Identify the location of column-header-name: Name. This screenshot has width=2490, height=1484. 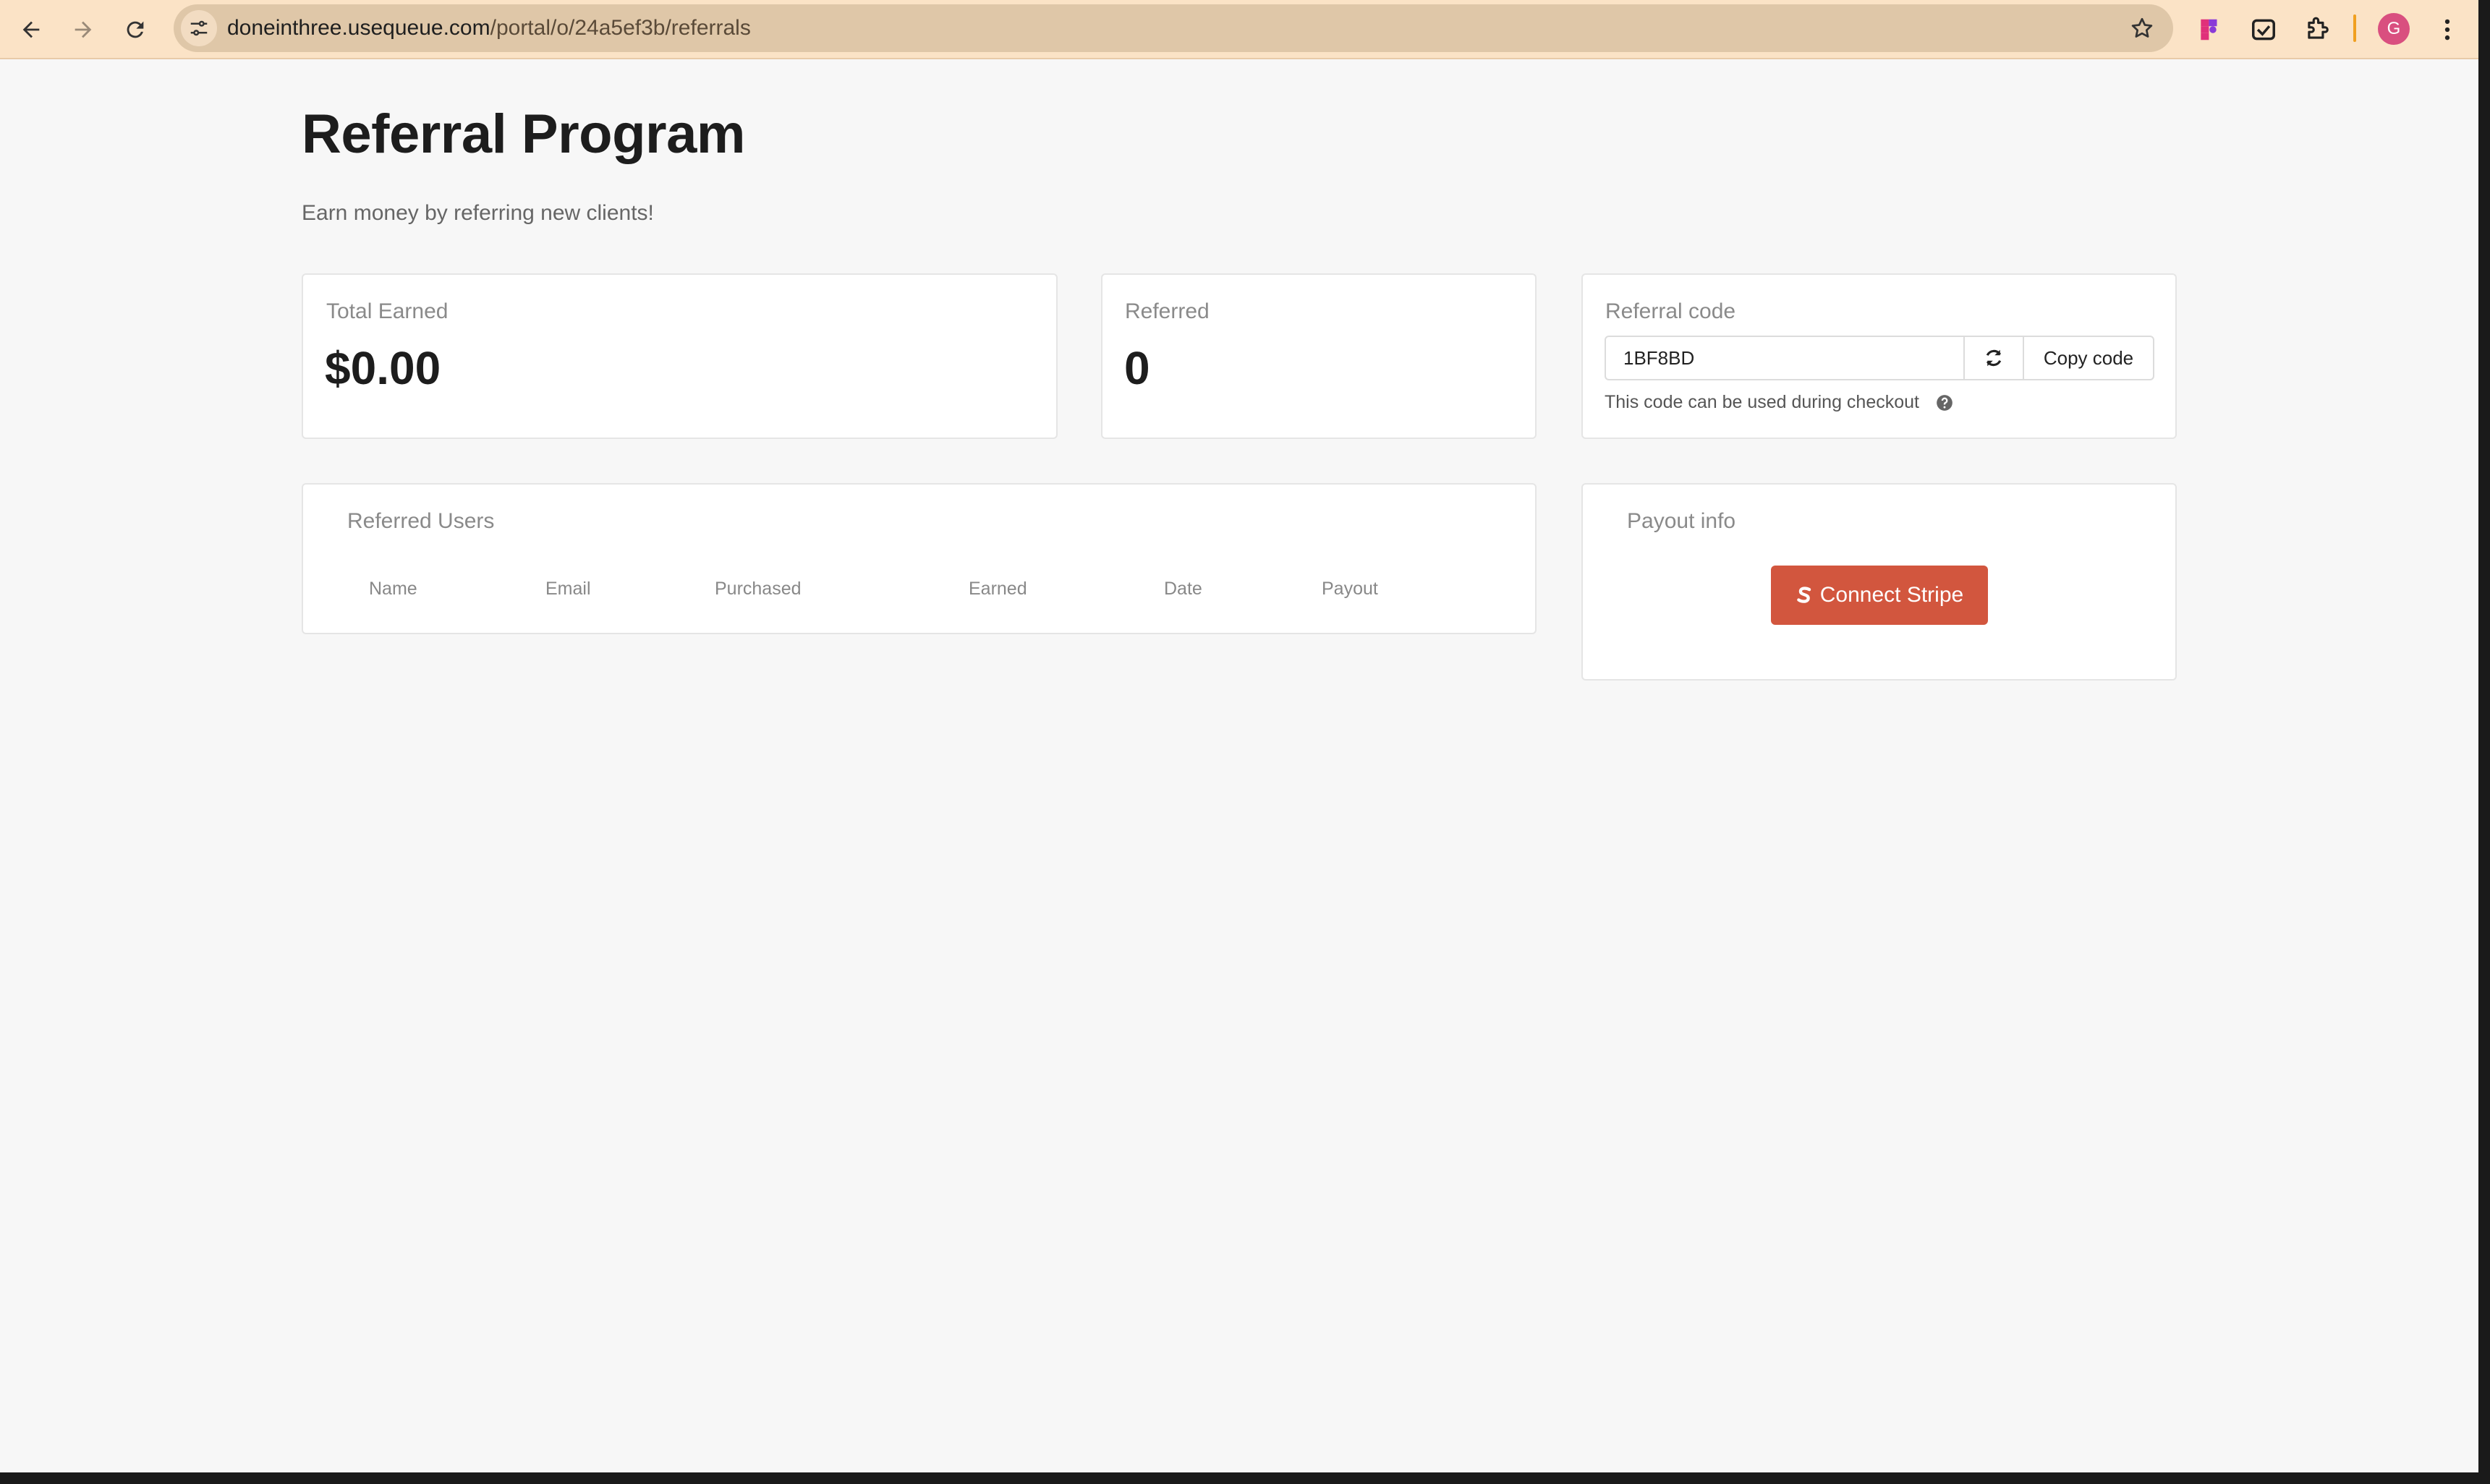
(393, 589).